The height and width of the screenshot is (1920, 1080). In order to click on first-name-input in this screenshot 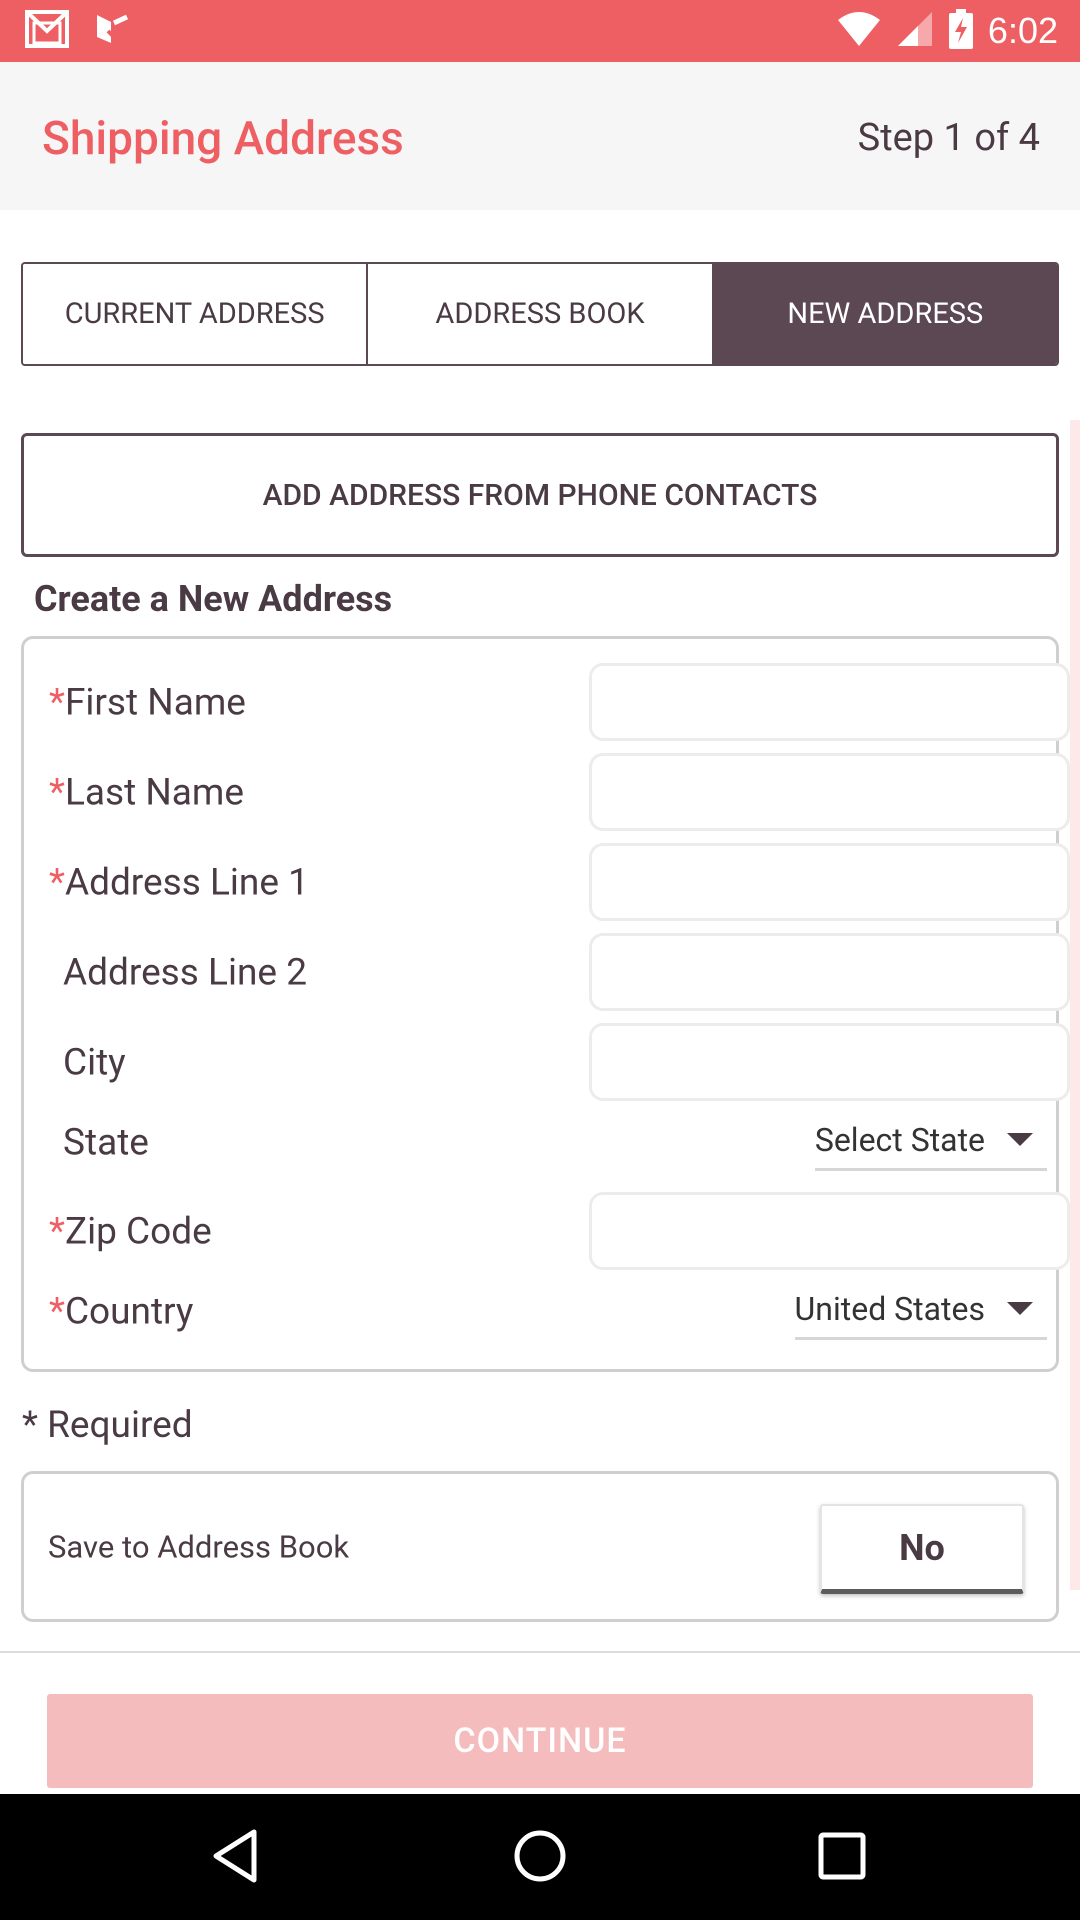, I will do `click(829, 702)`.